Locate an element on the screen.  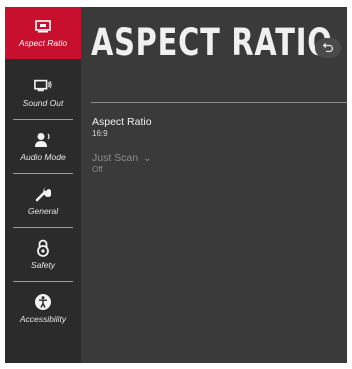
sidebar-item-label: Audio Mode is located at coordinates (43, 157).